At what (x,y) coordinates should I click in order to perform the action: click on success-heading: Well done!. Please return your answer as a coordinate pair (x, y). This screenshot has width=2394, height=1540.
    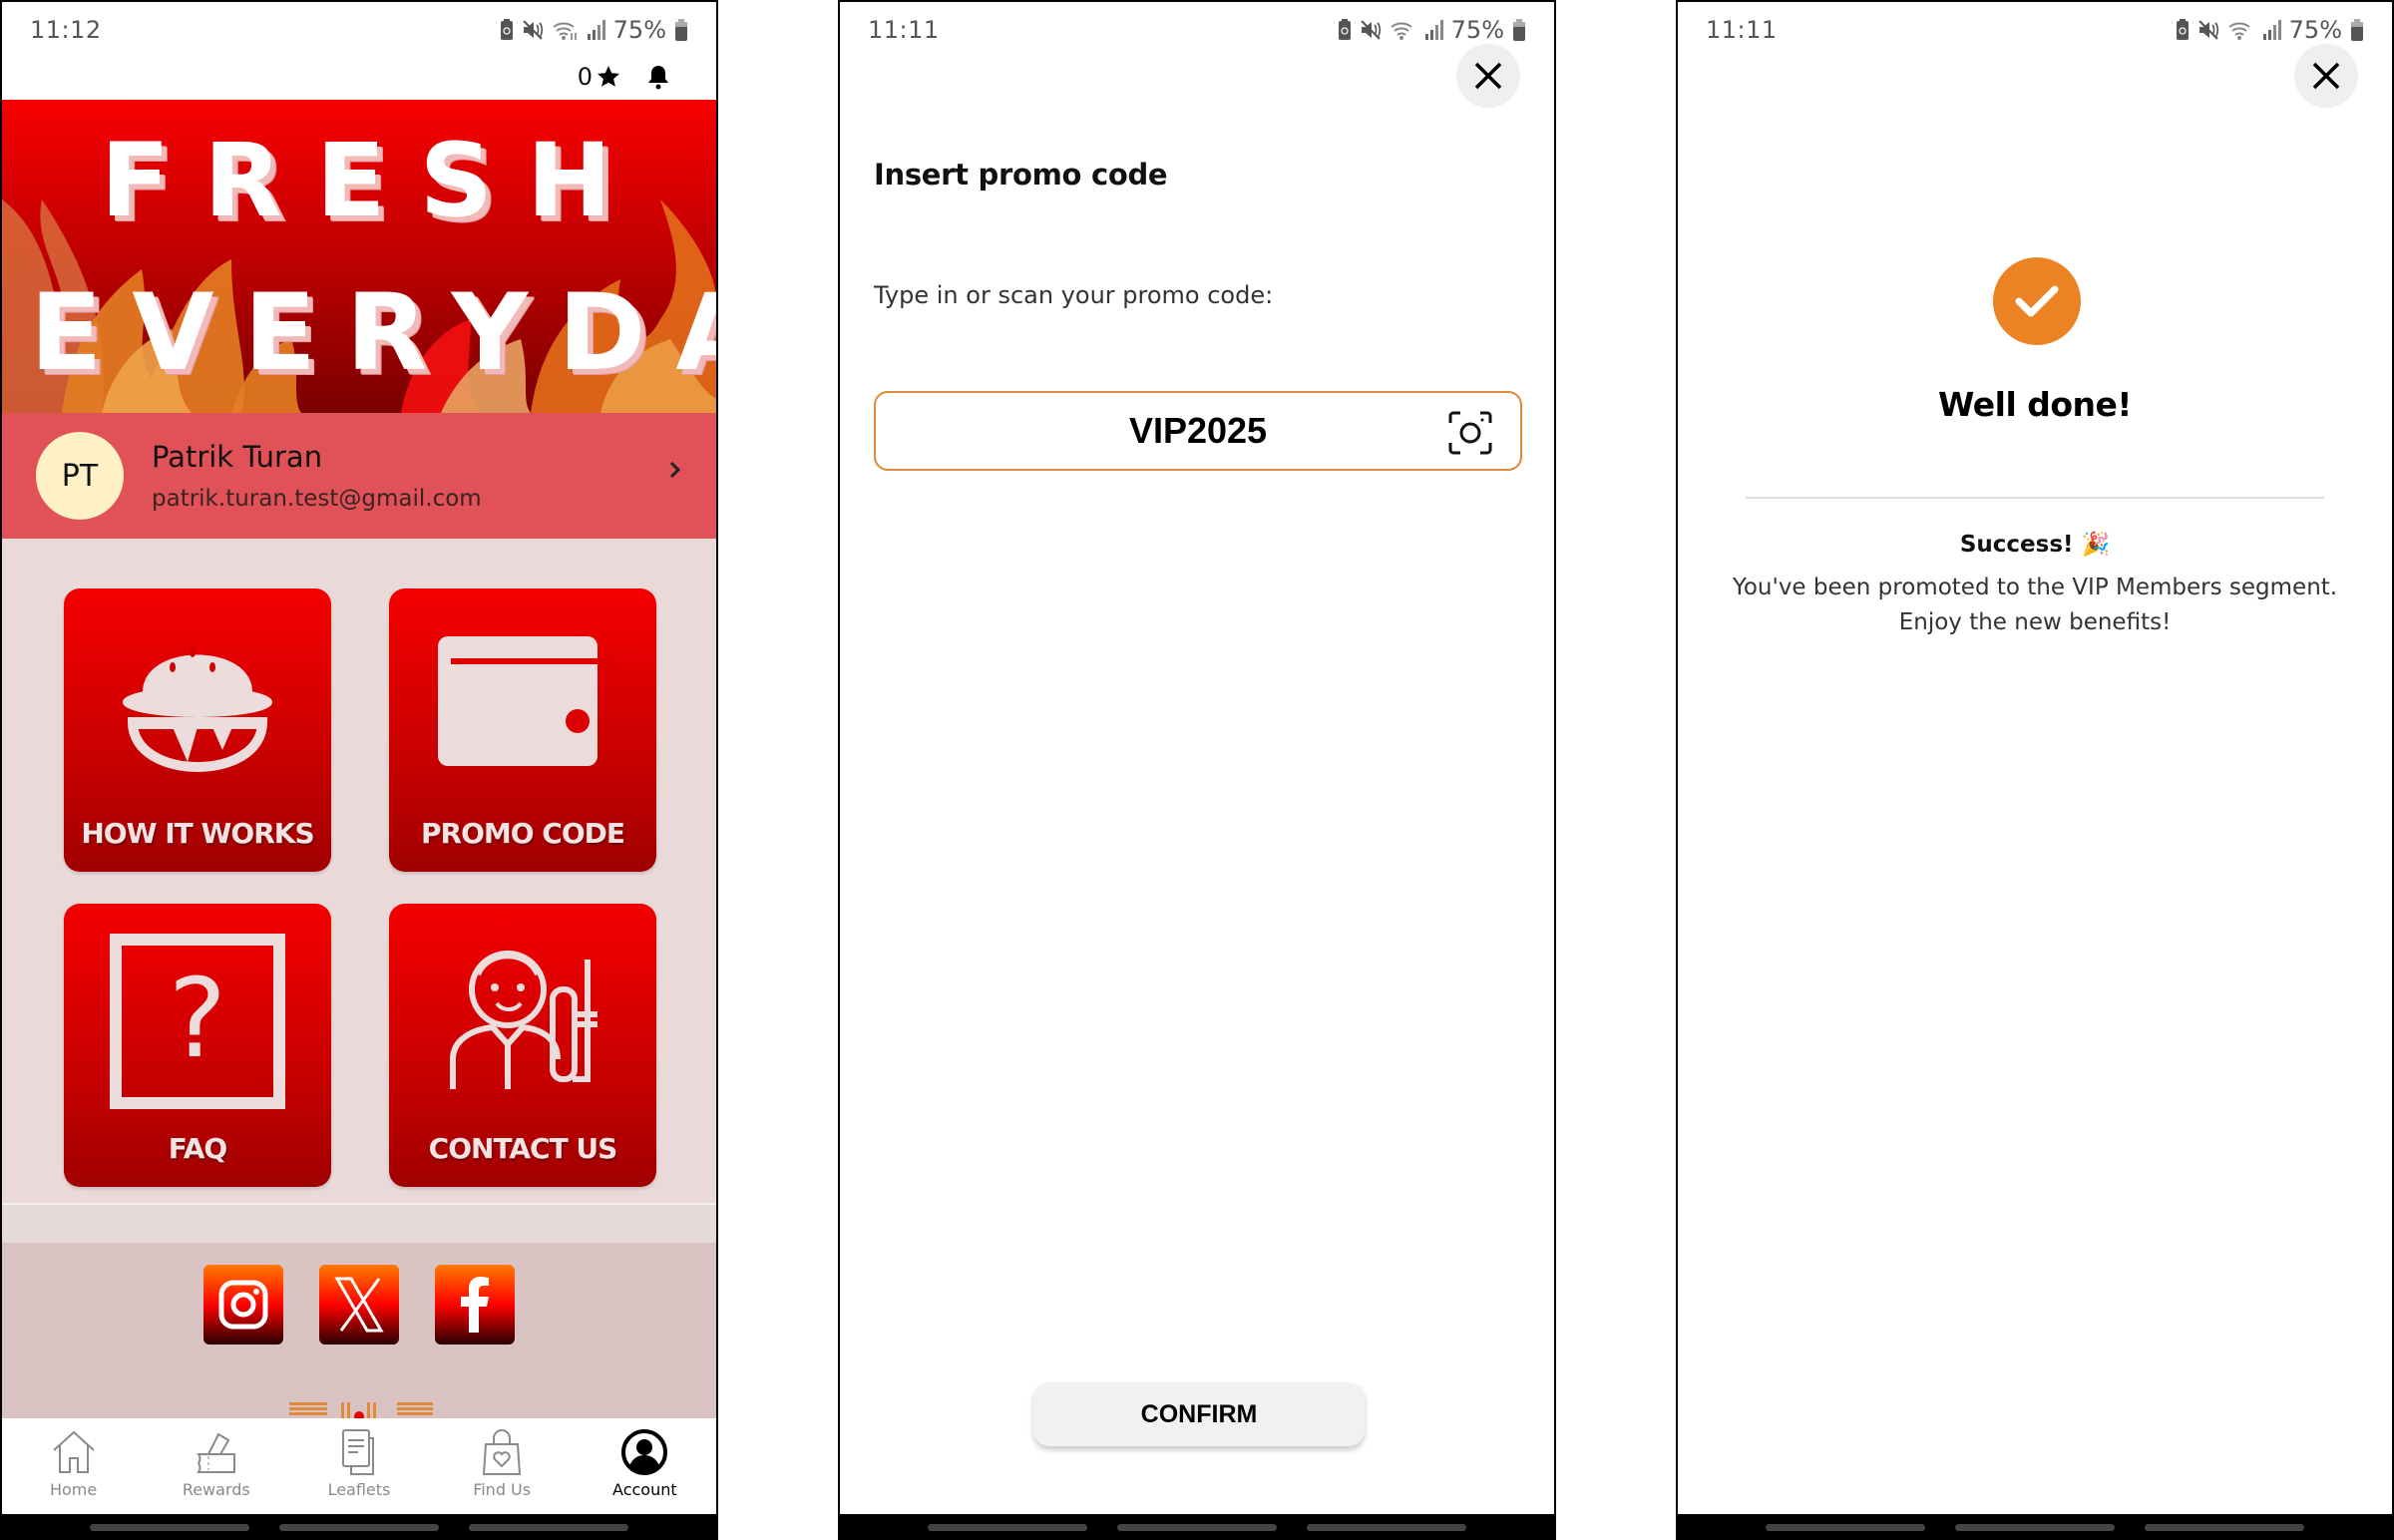
    Looking at the image, I should click on (2035, 404).